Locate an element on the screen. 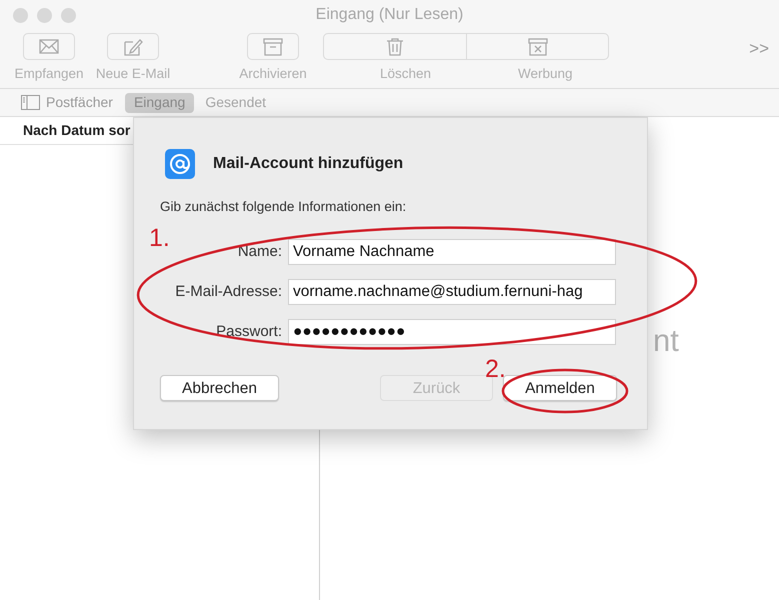 This screenshot has height=600, width=779. dialog-title: Mail-Account hinzufügen is located at coordinates (308, 164).